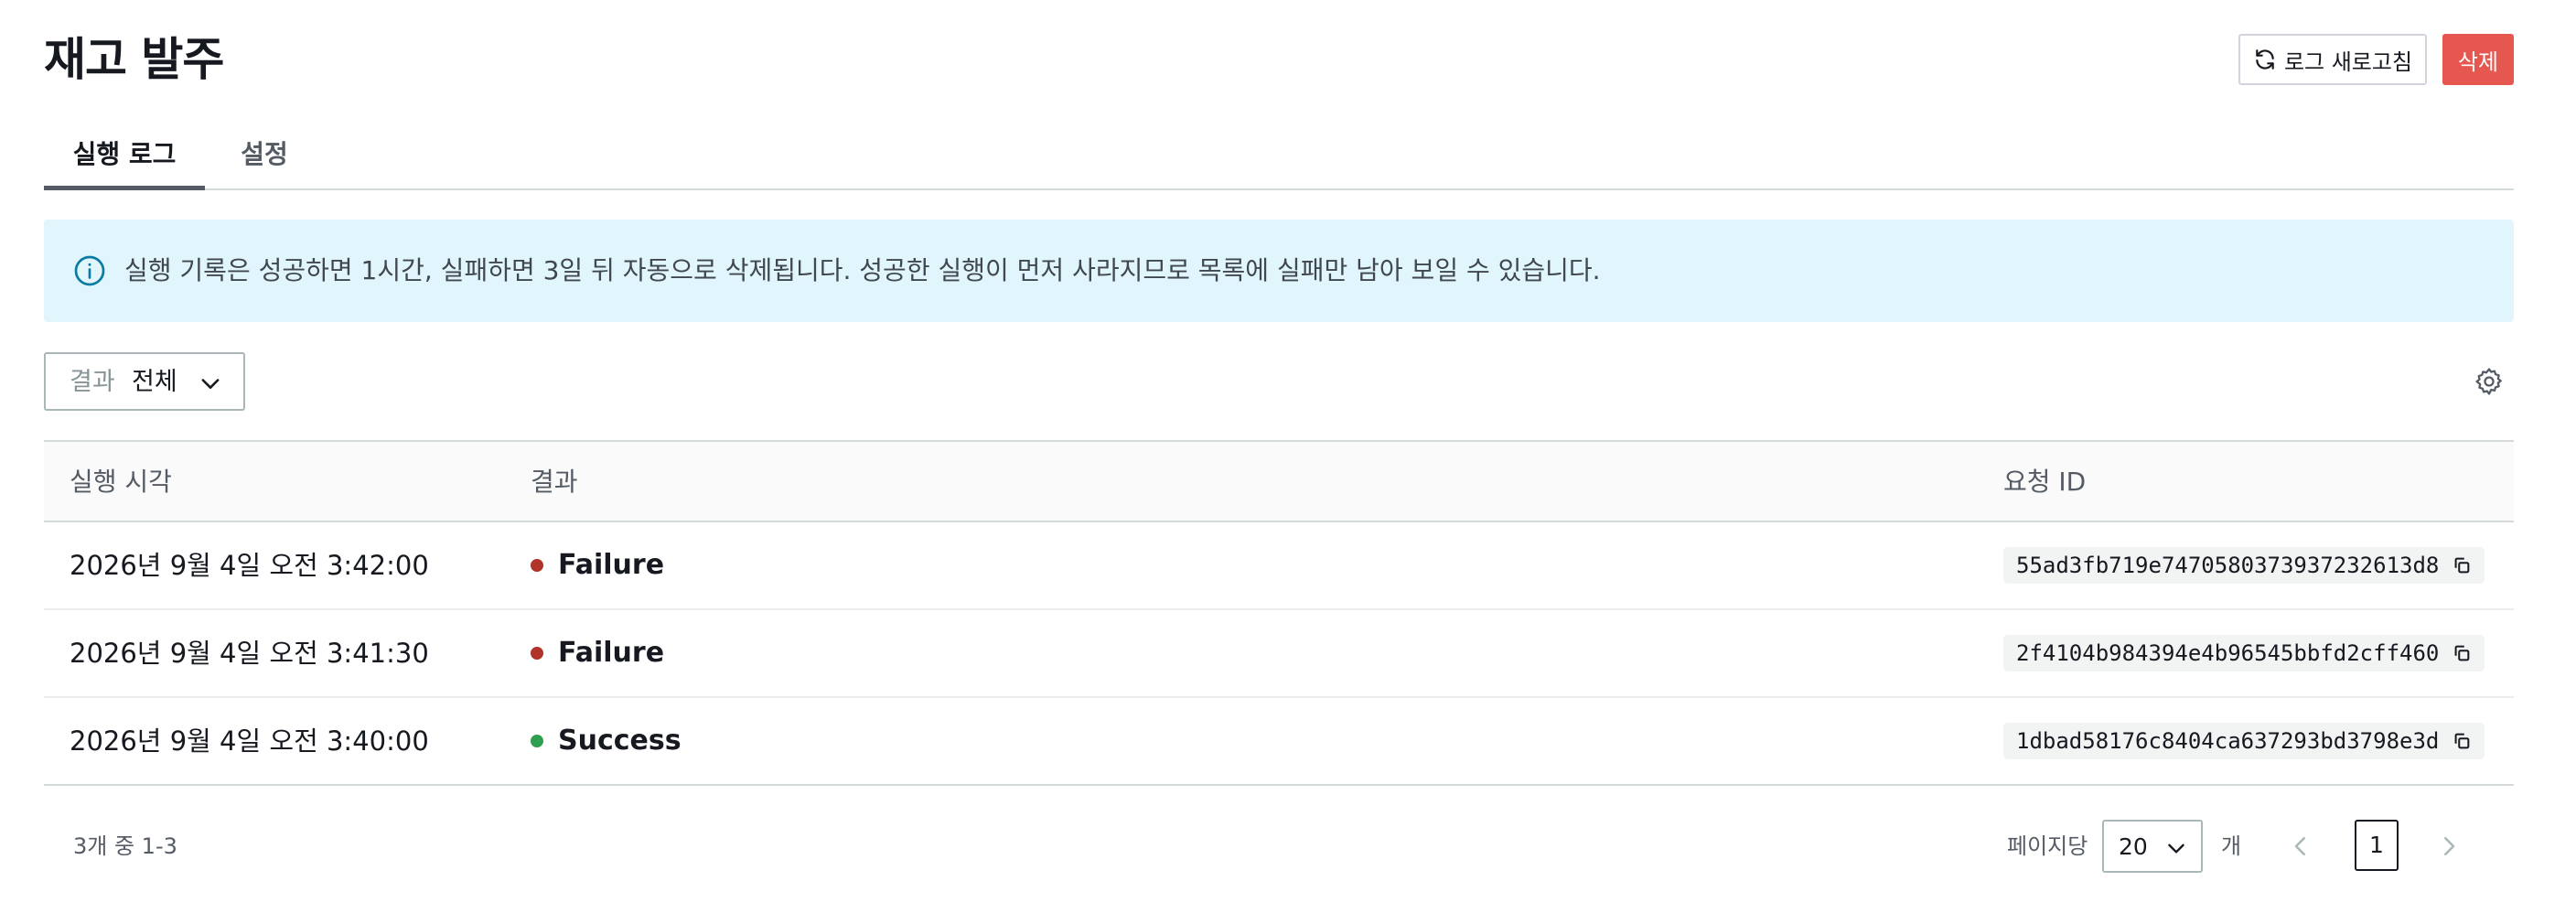 The height and width of the screenshot is (924, 2576). Describe the element at coordinates (555, 482) in the screenshot. I see `column-header-result: 결과` at that location.